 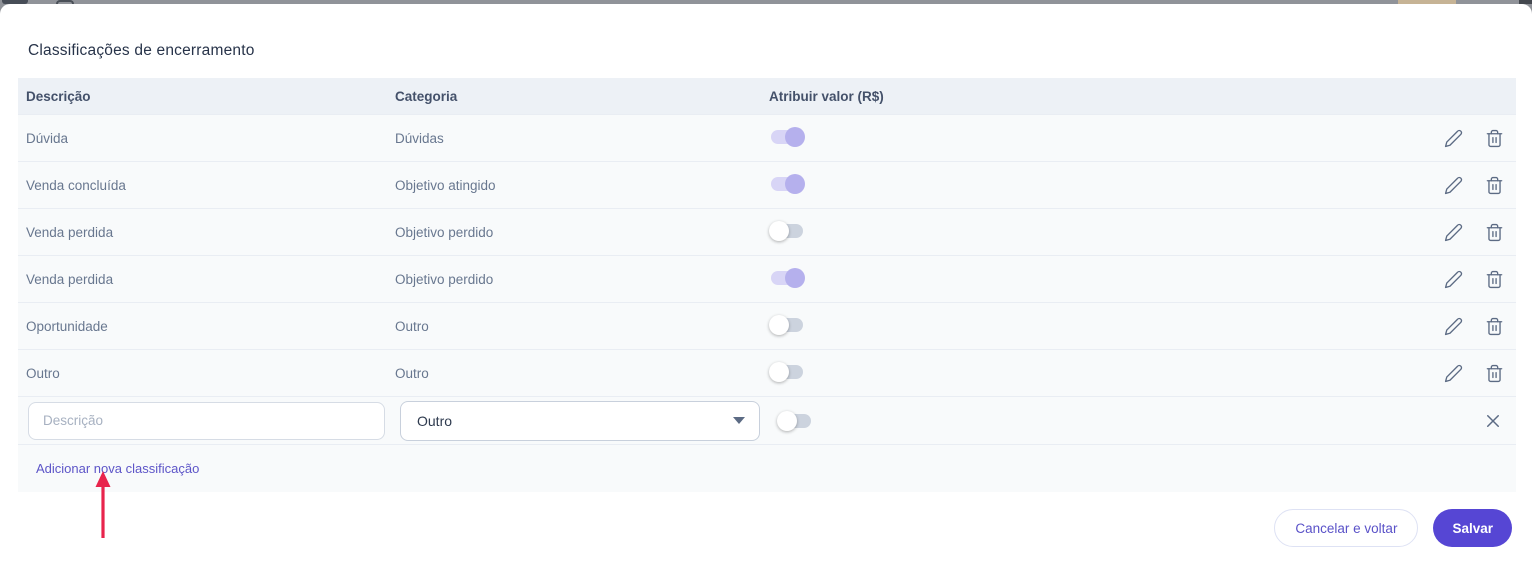 I want to click on table-header: Descrição Categoria Atribuir valor (R$), so click(x=767, y=96).